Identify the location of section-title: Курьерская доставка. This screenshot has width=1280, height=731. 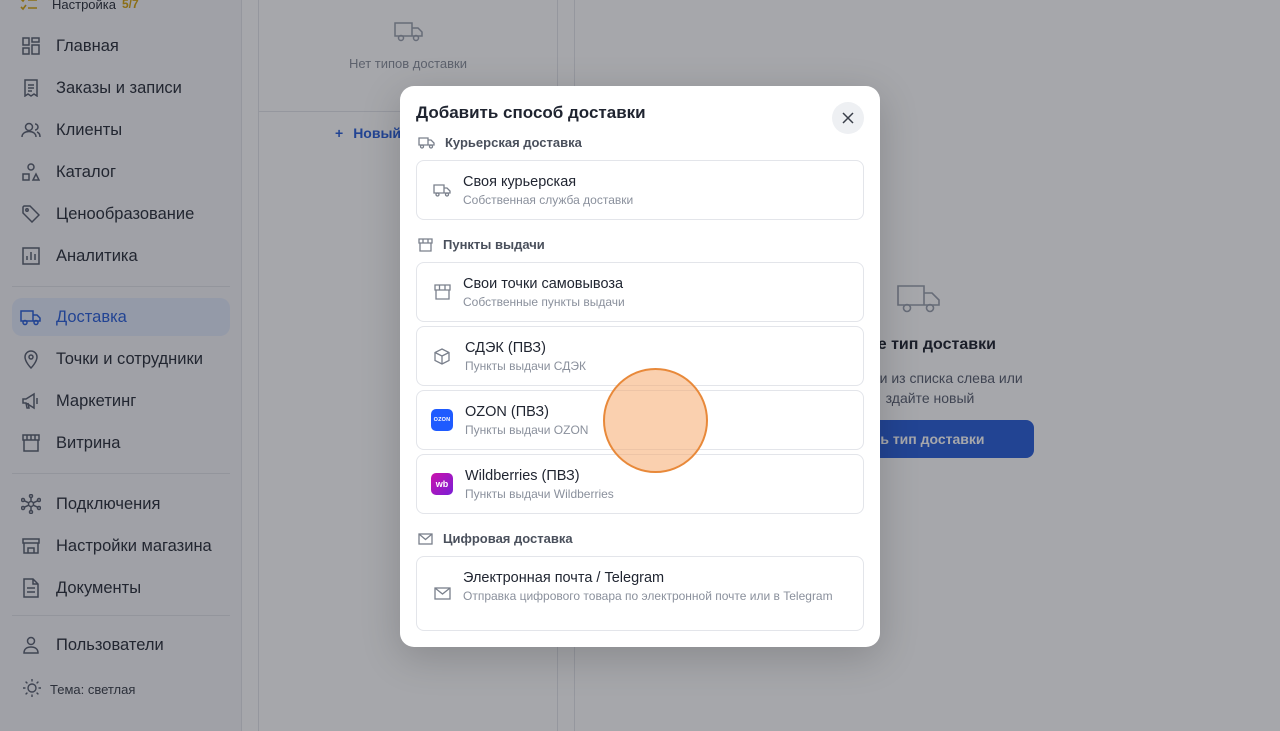
(513, 142).